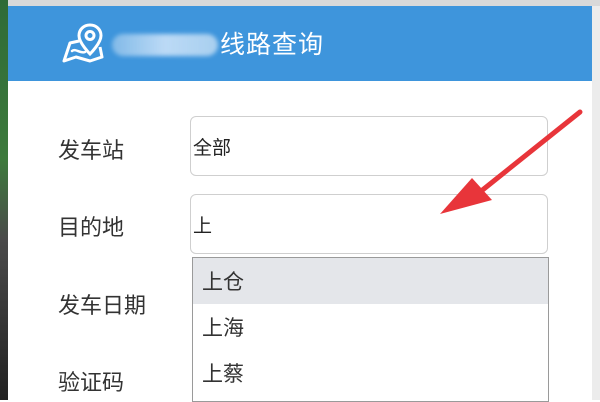 This screenshot has width=600, height=402. What do you see at coordinates (91, 383) in the screenshot?
I see `captcha-label: 验证码` at bounding box center [91, 383].